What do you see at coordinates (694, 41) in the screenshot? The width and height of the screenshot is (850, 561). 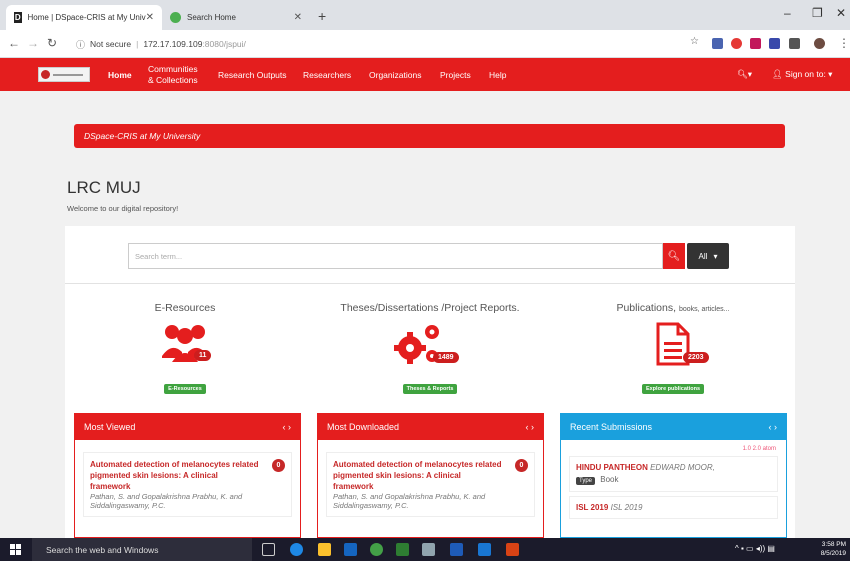 I see `bookmark-star-icon: ☆` at bounding box center [694, 41].